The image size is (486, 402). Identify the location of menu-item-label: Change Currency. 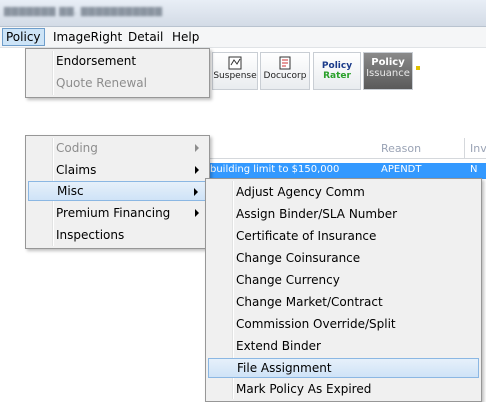
(288, 280).